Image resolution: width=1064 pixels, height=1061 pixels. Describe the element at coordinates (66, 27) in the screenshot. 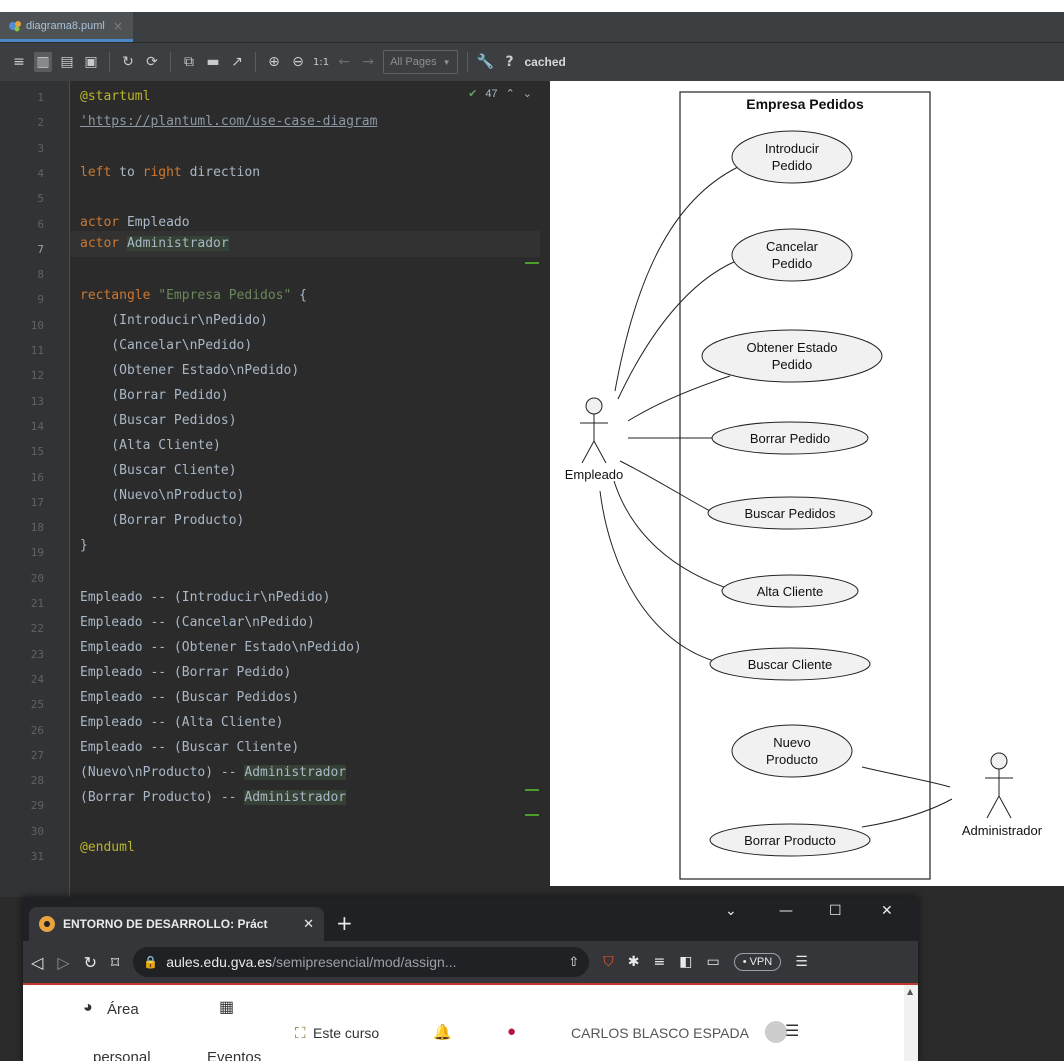

I see `file-tab: diagrama8.puml ×` at that location.